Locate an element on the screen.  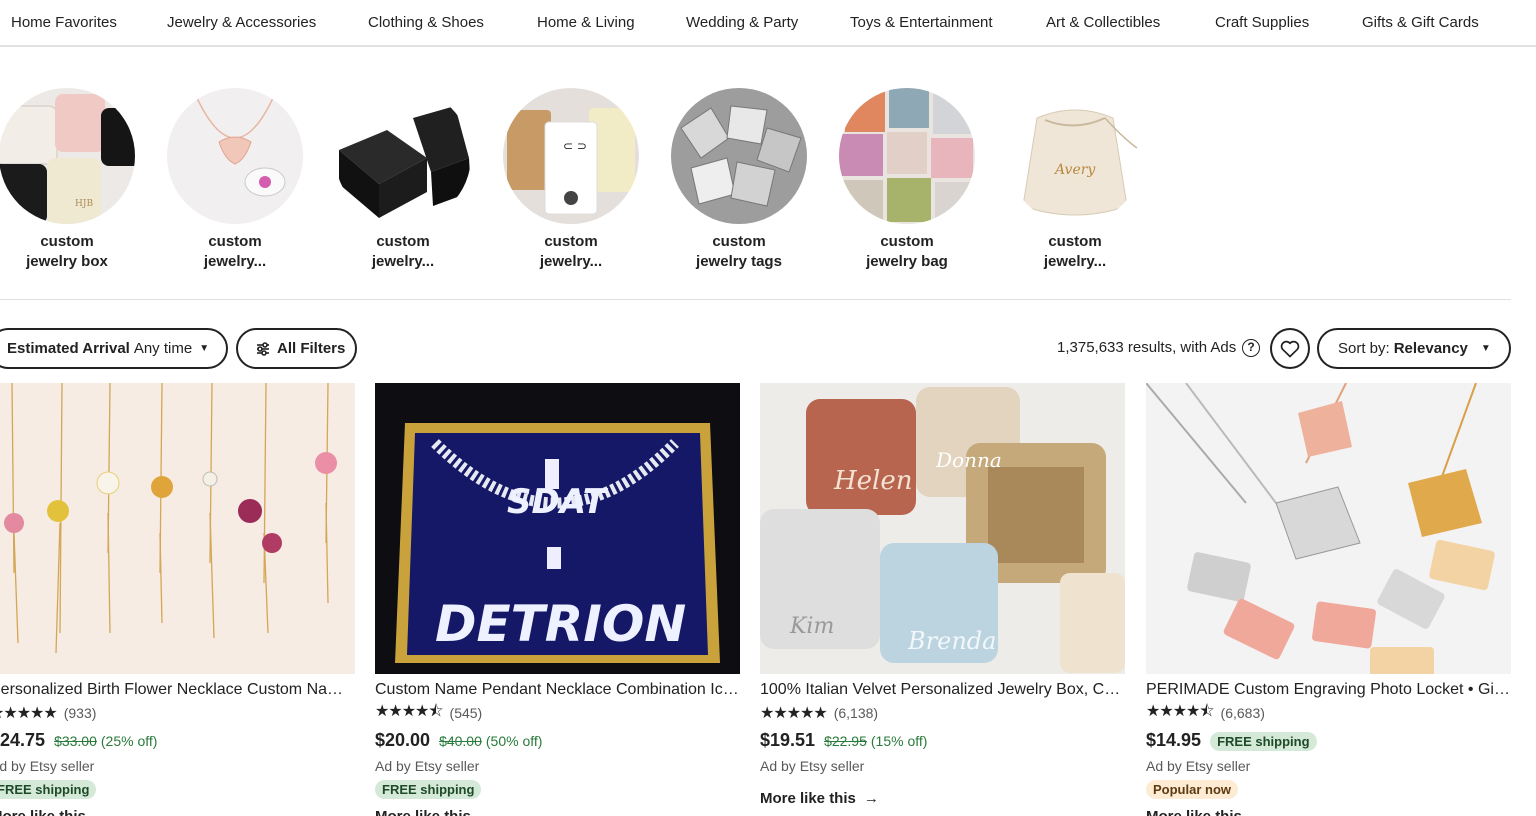
discount-percent: (15% off) is located at coordinates (899, 741).